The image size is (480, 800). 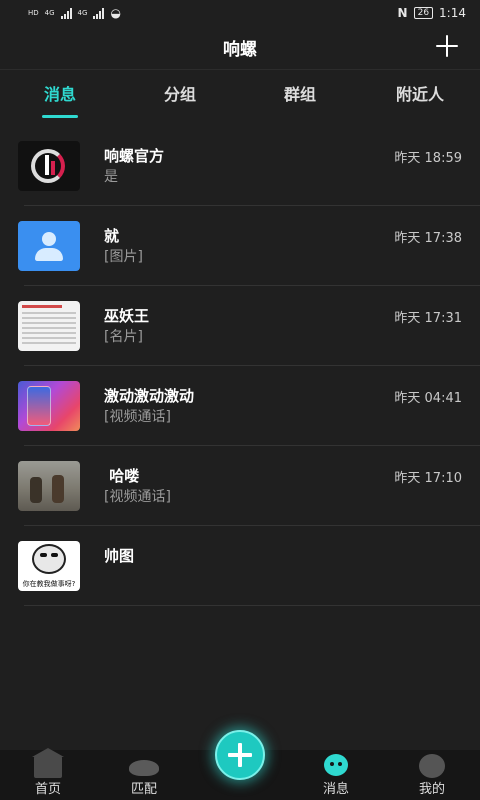 I want to click on network-badge-2: 4G, so click(x=82, y=12).